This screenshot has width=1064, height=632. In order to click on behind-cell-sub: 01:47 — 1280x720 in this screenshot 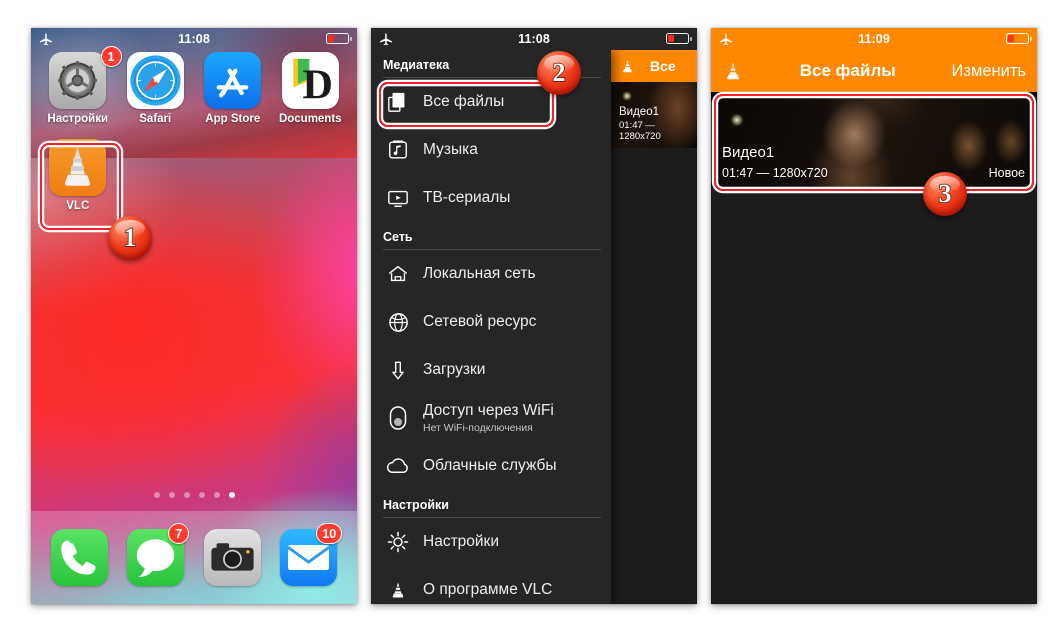, I will do `click(640, 131)`.